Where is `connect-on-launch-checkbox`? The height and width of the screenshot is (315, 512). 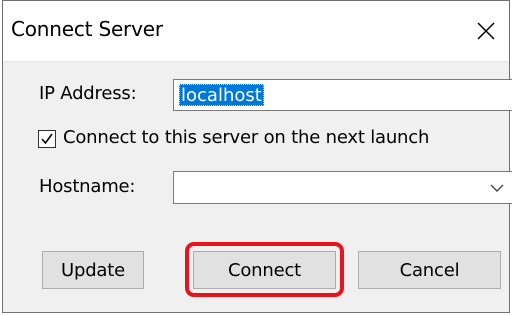
connect-on-launch-checkbox is located at coordinates (47, 139).